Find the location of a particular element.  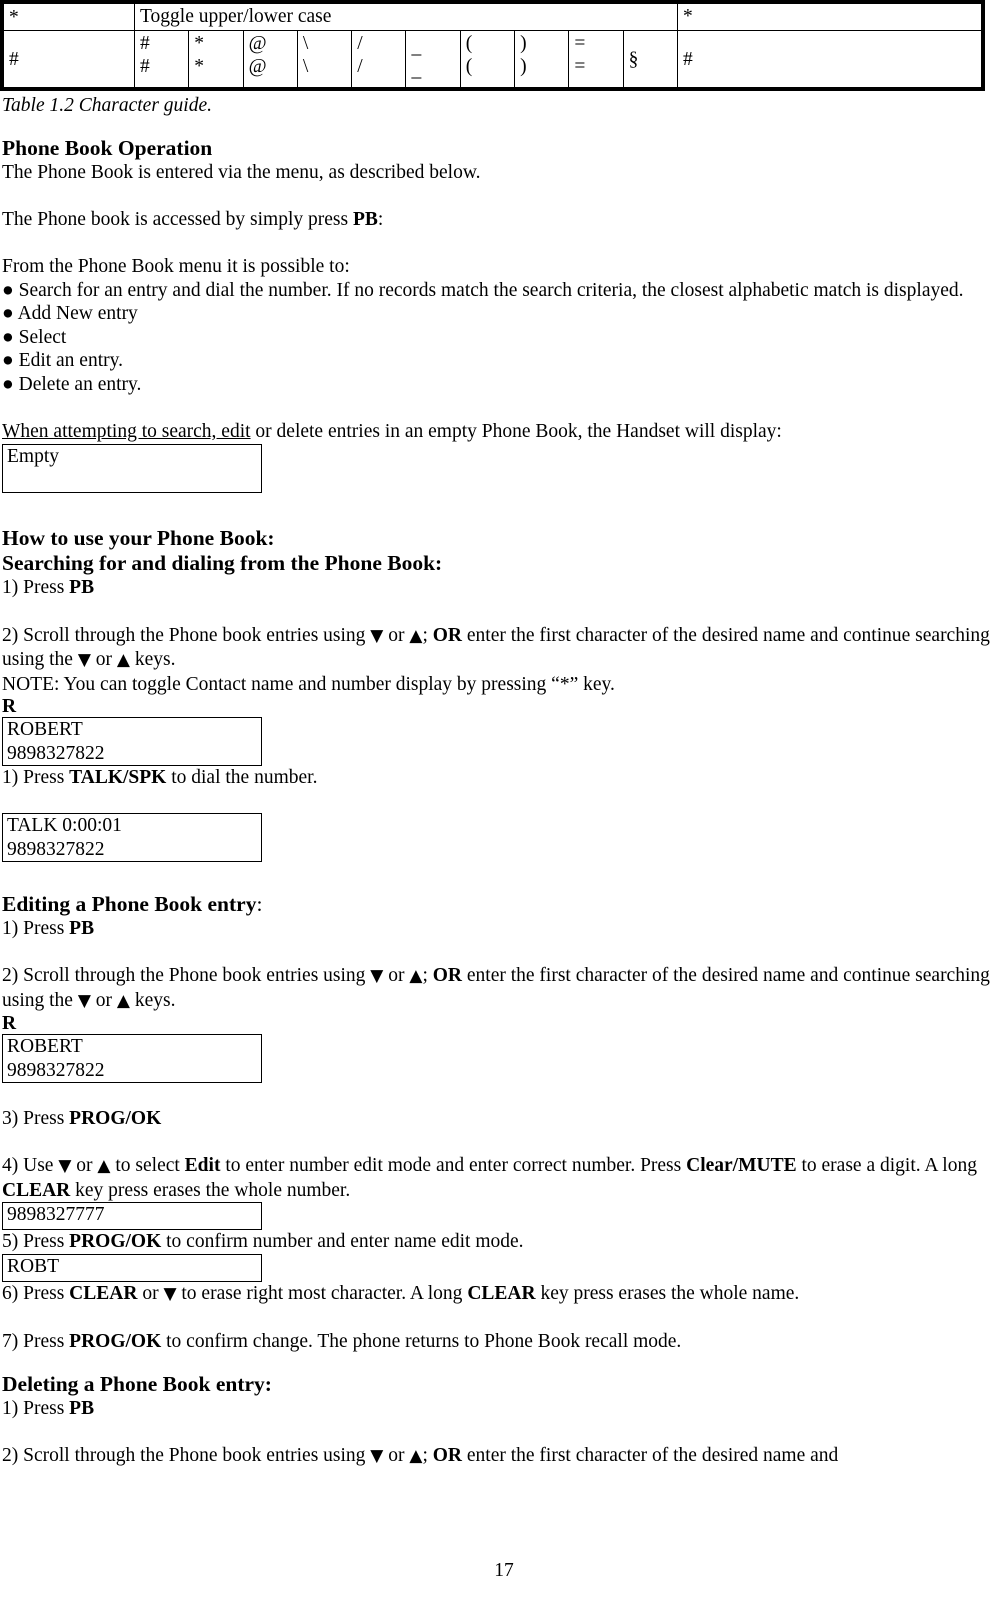

cell-char-slash: / / is located at coordinates (379, 59).